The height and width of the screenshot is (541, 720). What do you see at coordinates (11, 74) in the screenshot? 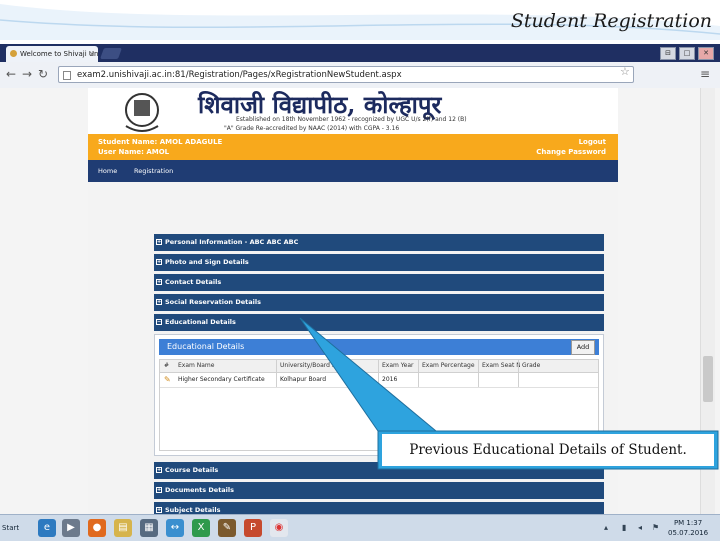
I see `back-arrow-icon: ←` at bounding box center [11, 74].